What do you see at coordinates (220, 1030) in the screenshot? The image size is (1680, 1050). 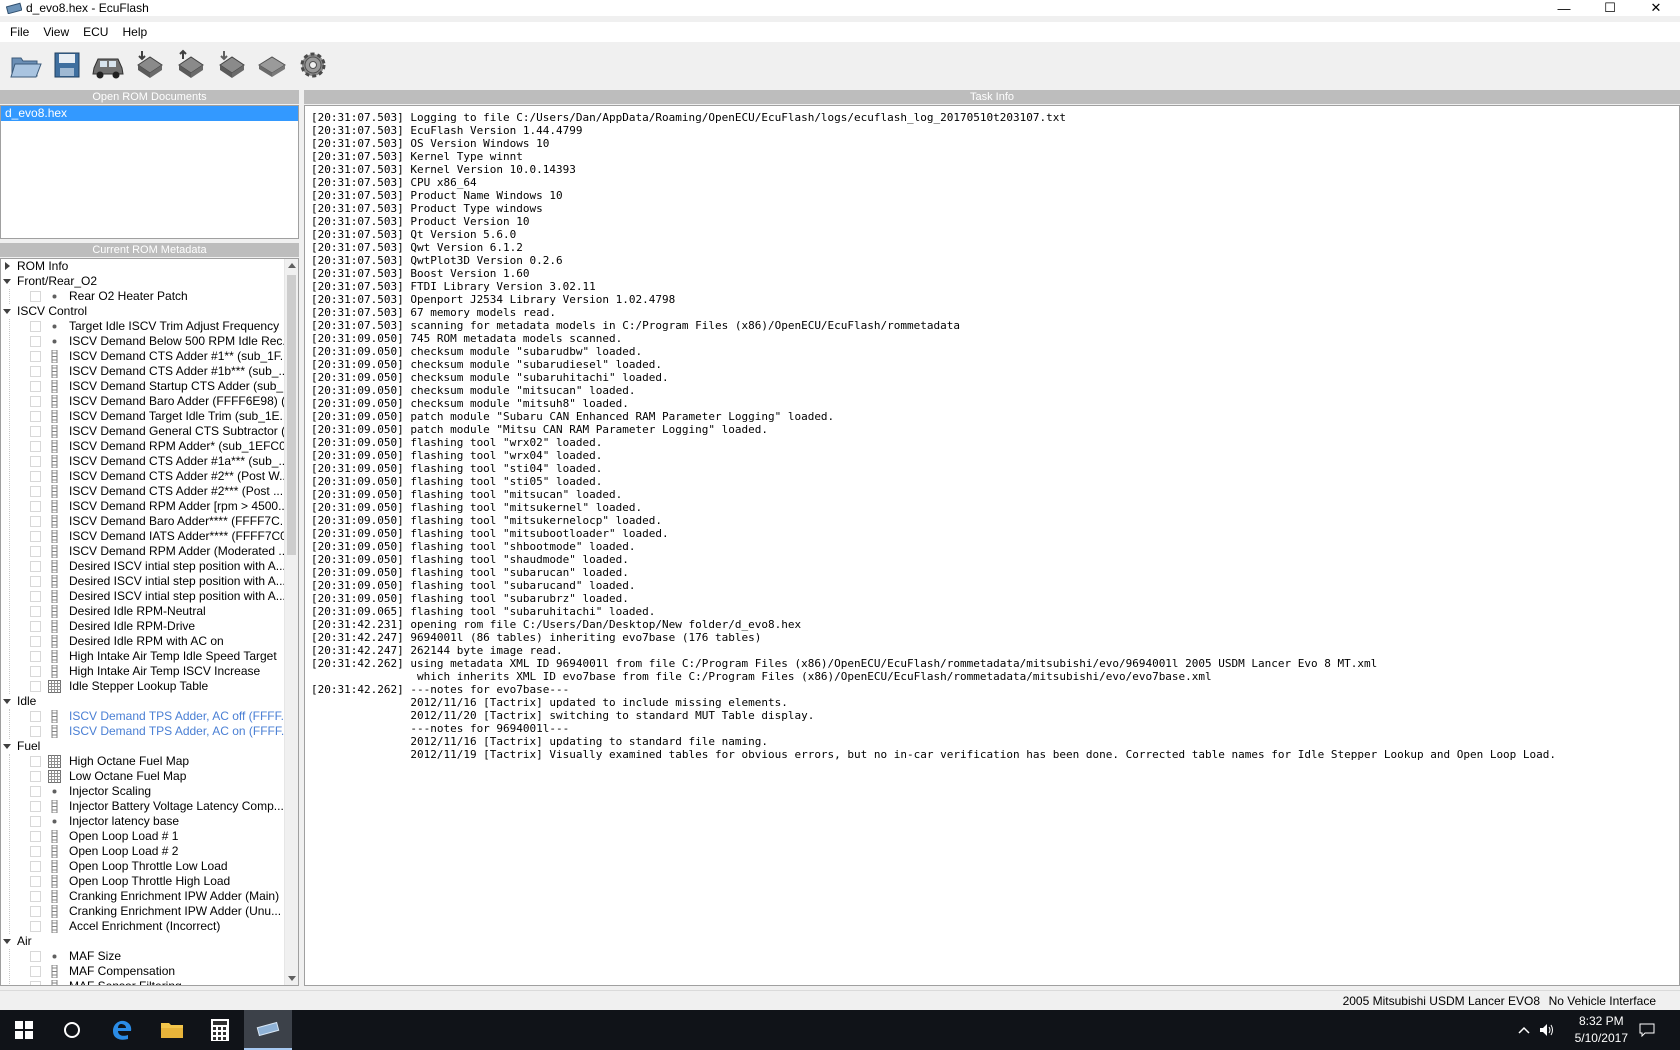 I see `taskbar-calculator` at bounding box center [220, 1030].